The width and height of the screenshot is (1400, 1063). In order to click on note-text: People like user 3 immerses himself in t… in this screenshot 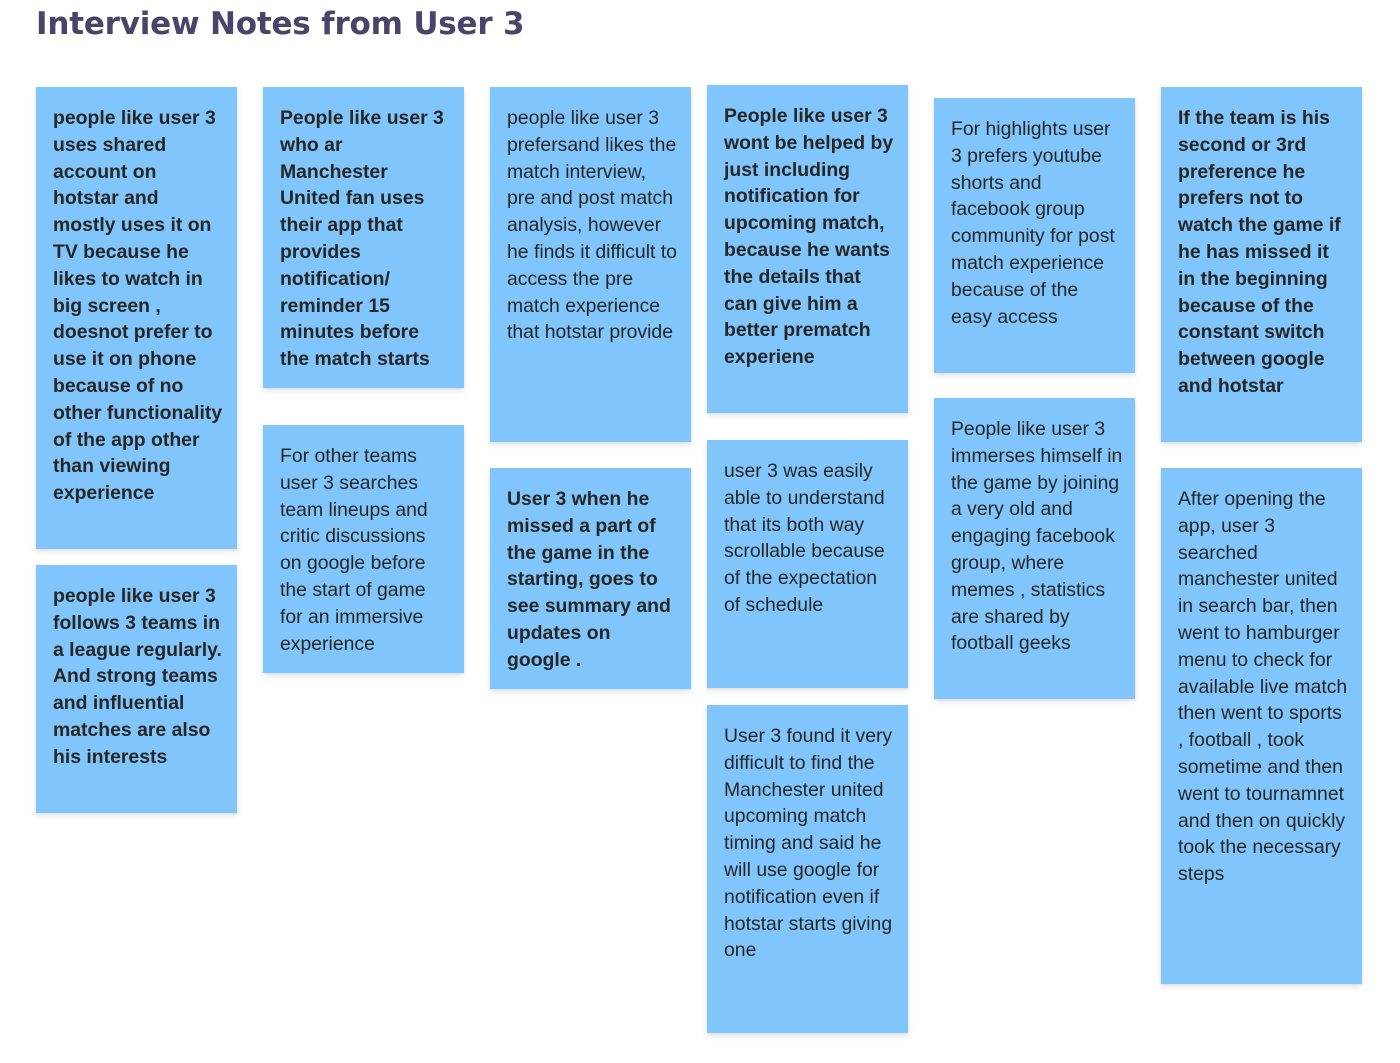, I will do `click(1037, 536)`.